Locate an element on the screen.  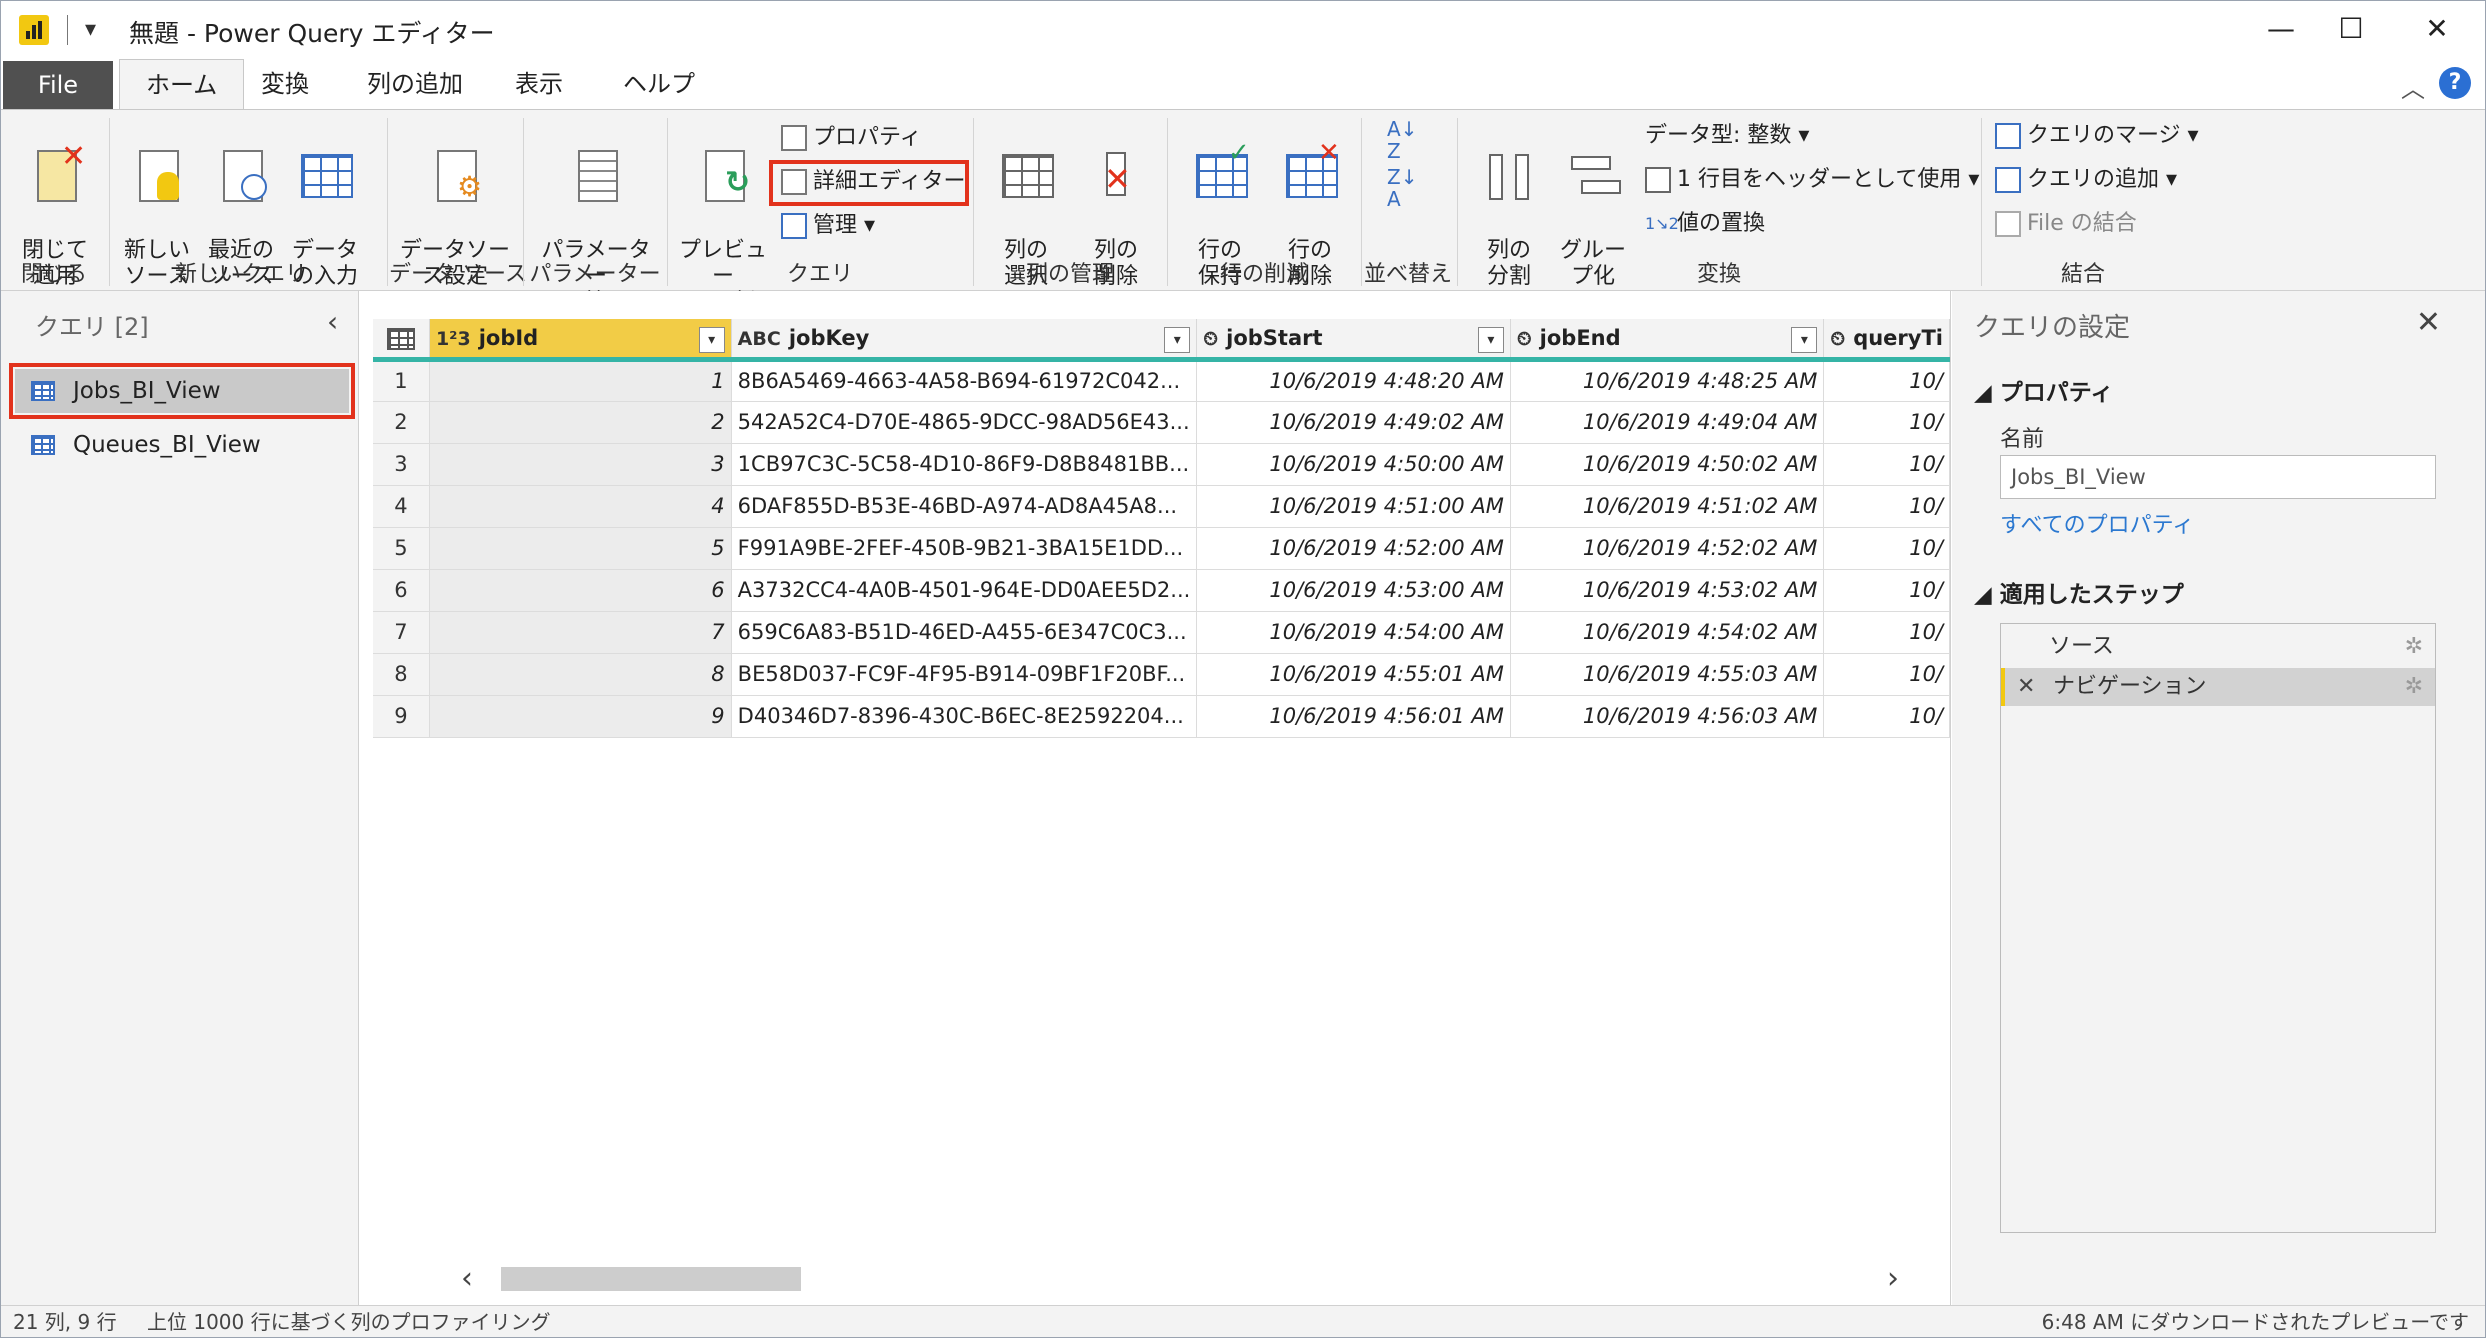
row-number: 6 is located at coordinates (401, 590).